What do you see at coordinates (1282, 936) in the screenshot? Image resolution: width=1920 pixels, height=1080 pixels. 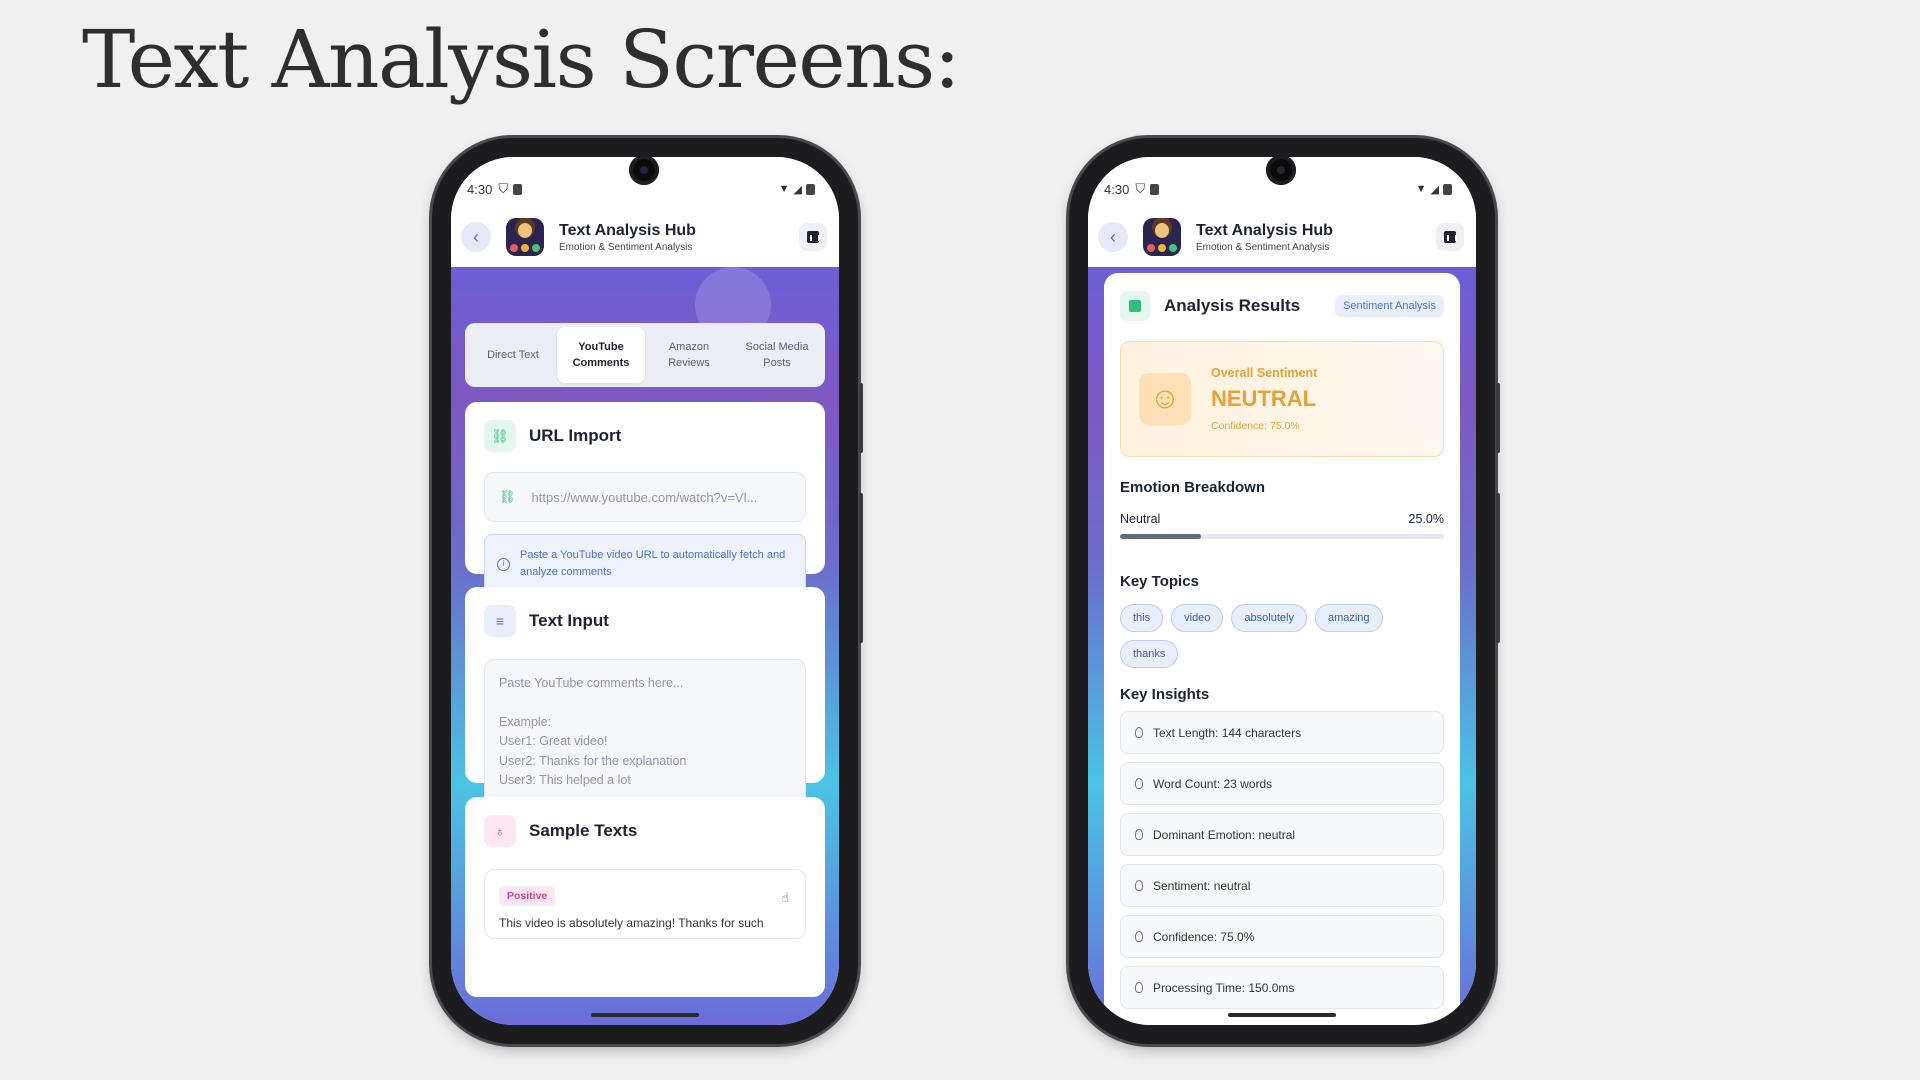 I see `insight-item: Confidence: 75.0%` at bounding box center [1282, 936].